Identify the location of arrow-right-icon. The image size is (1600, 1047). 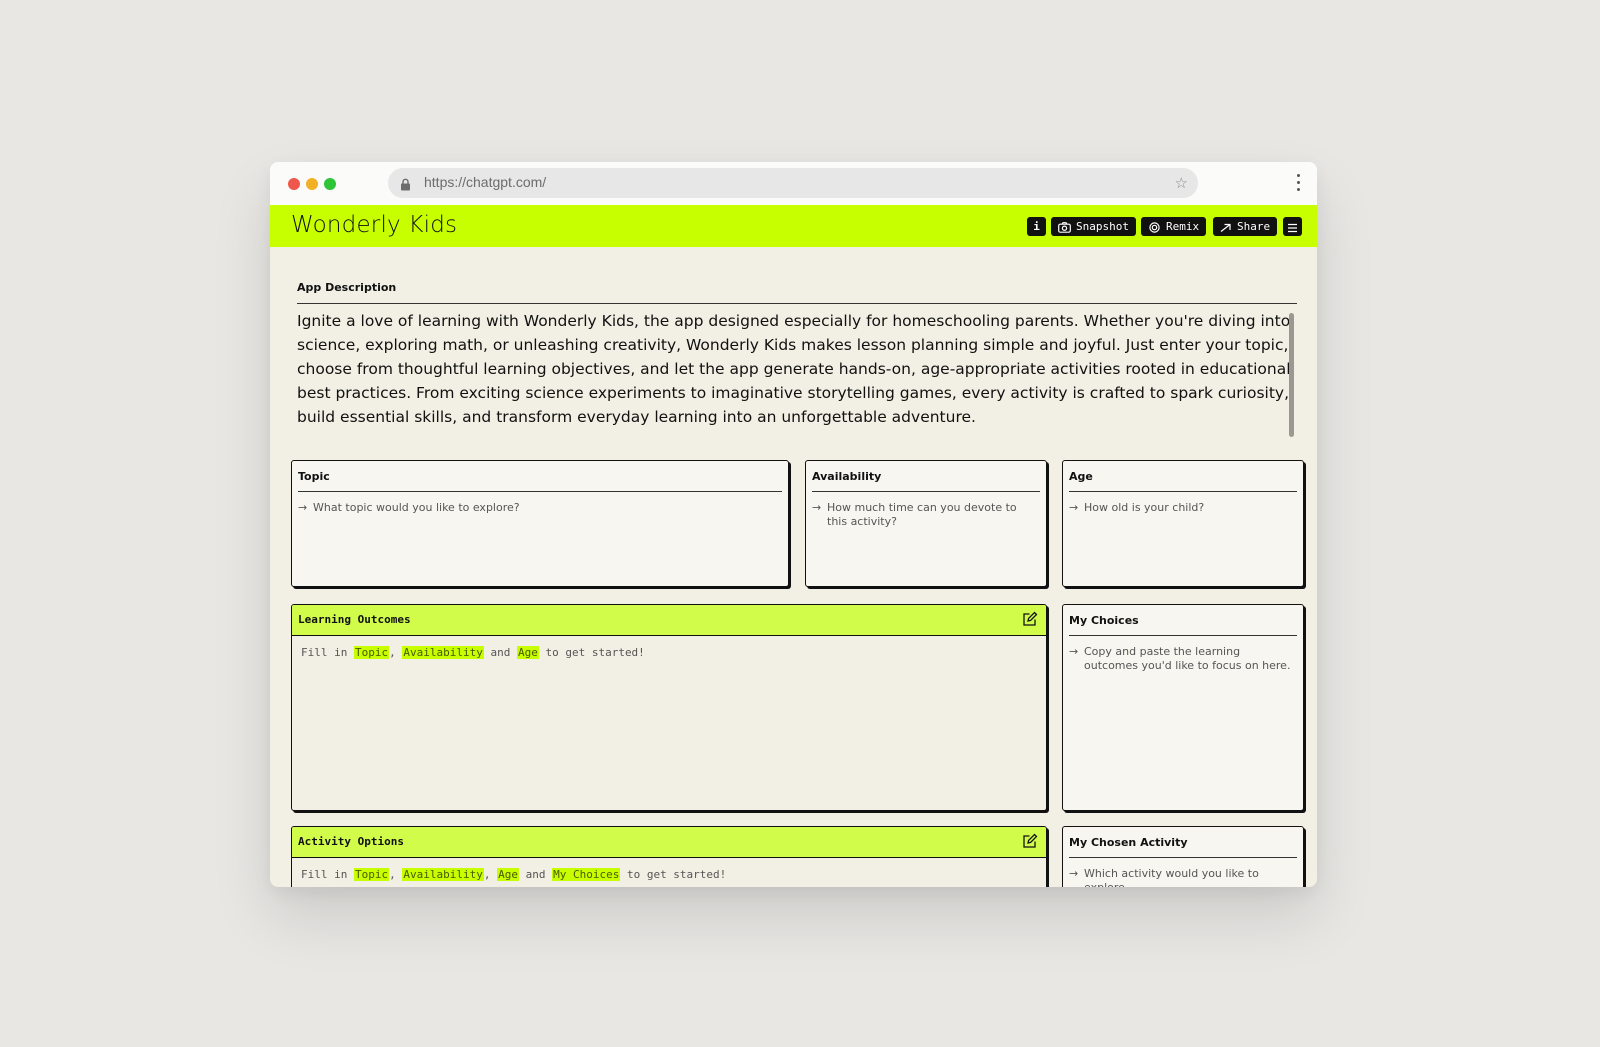
(1225, 227).